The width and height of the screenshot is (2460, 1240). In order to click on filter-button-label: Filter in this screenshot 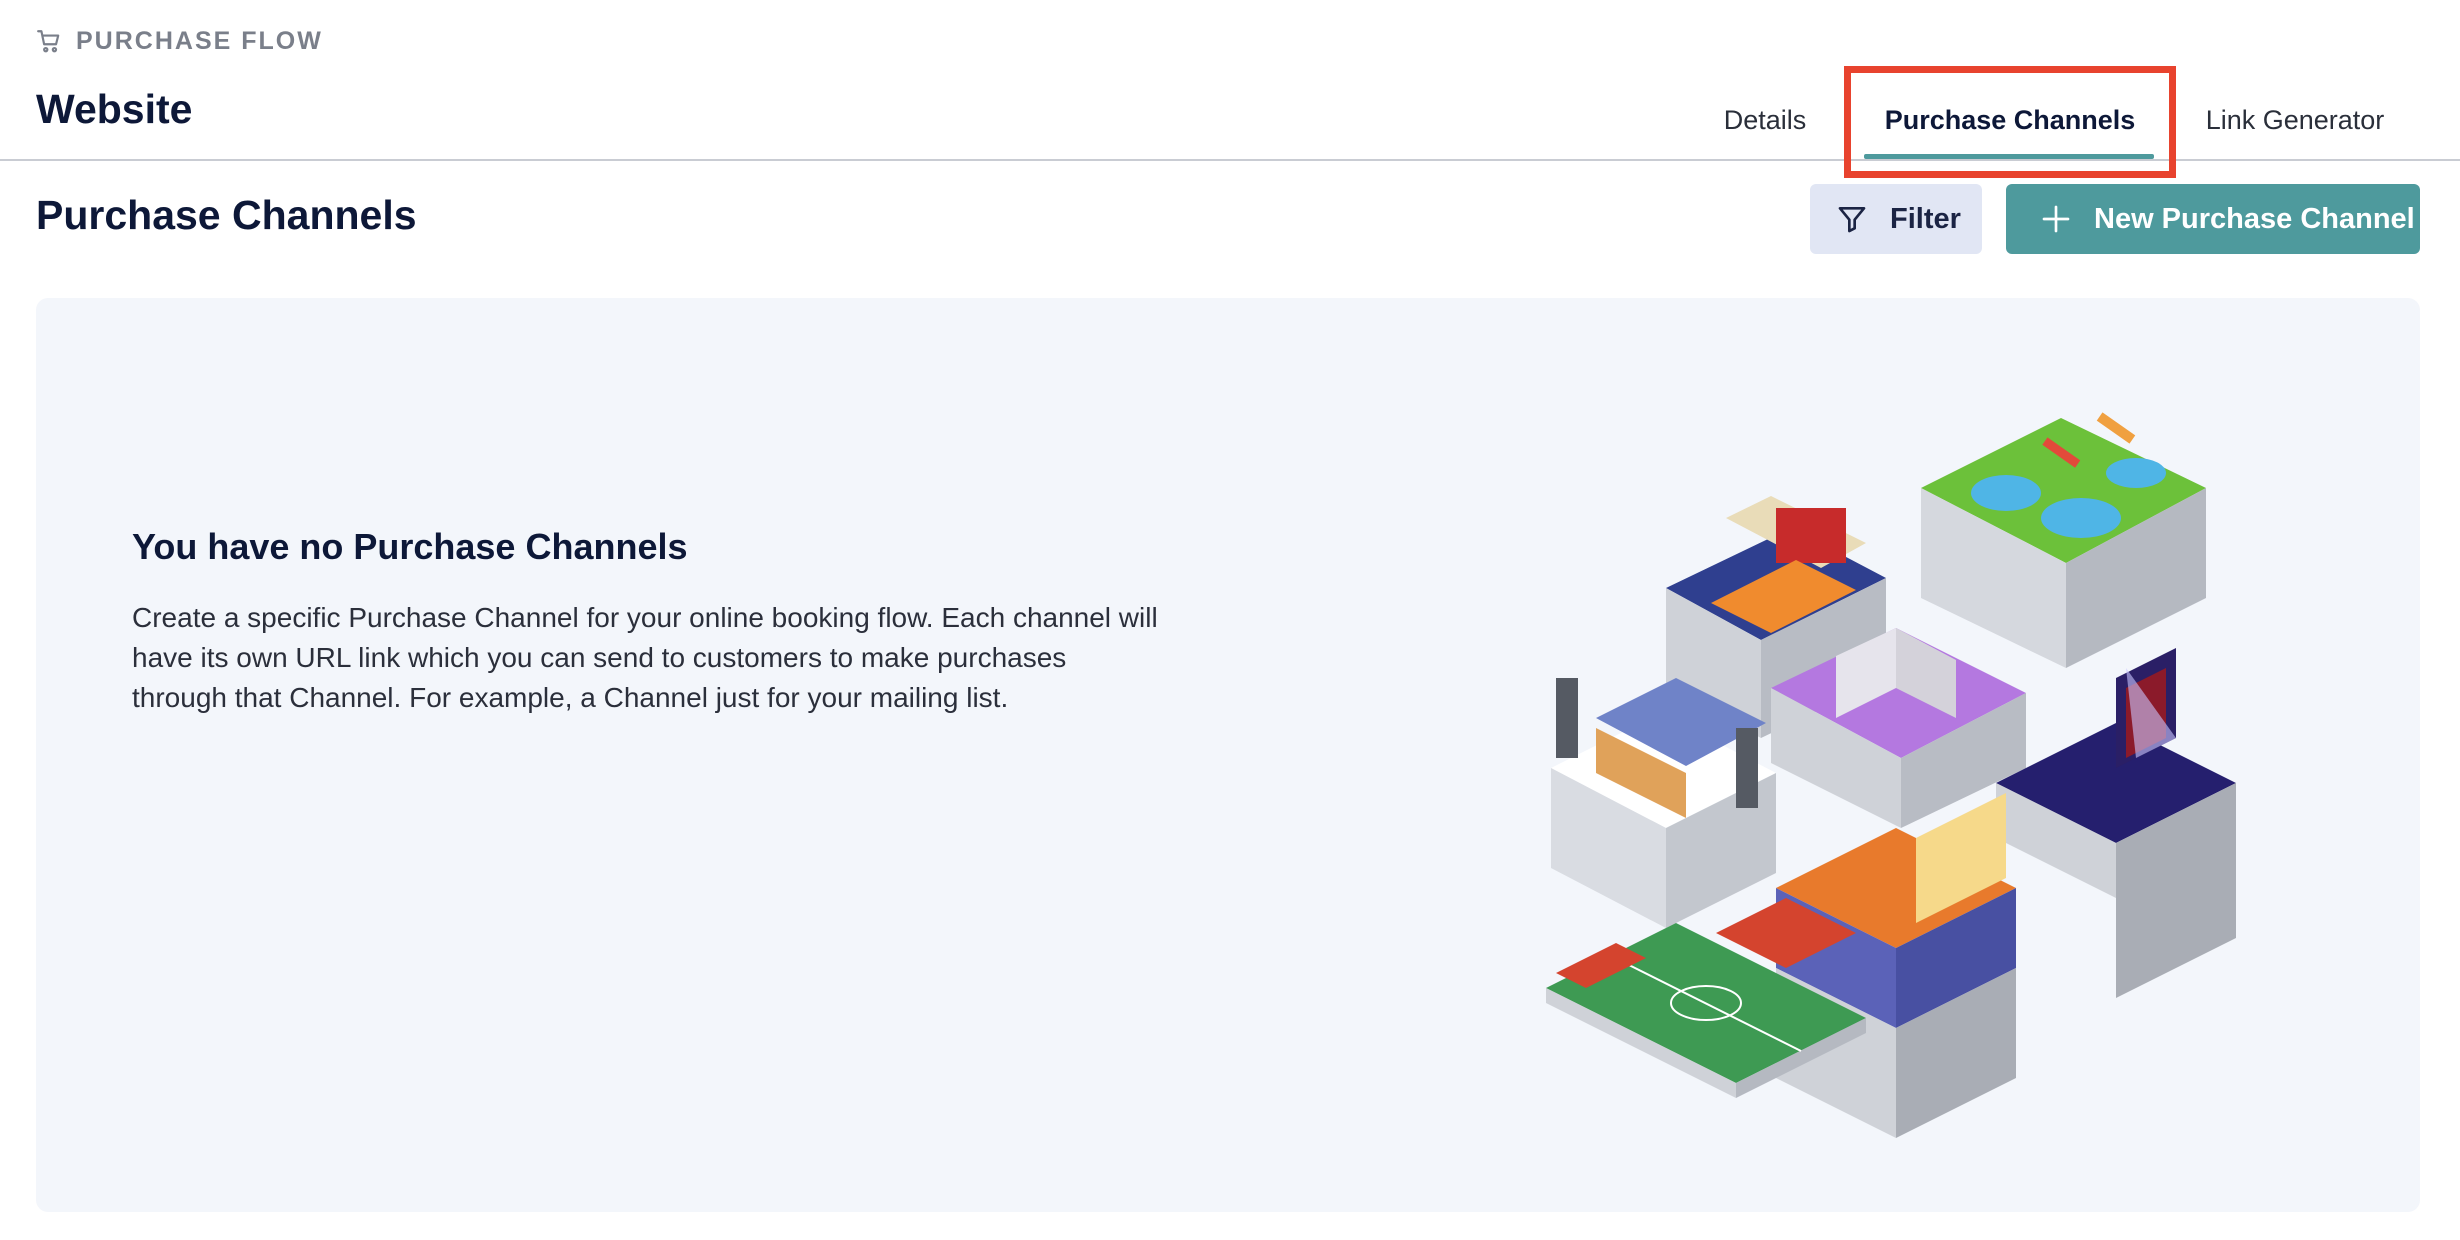, I will do `click(1925, 218)`.